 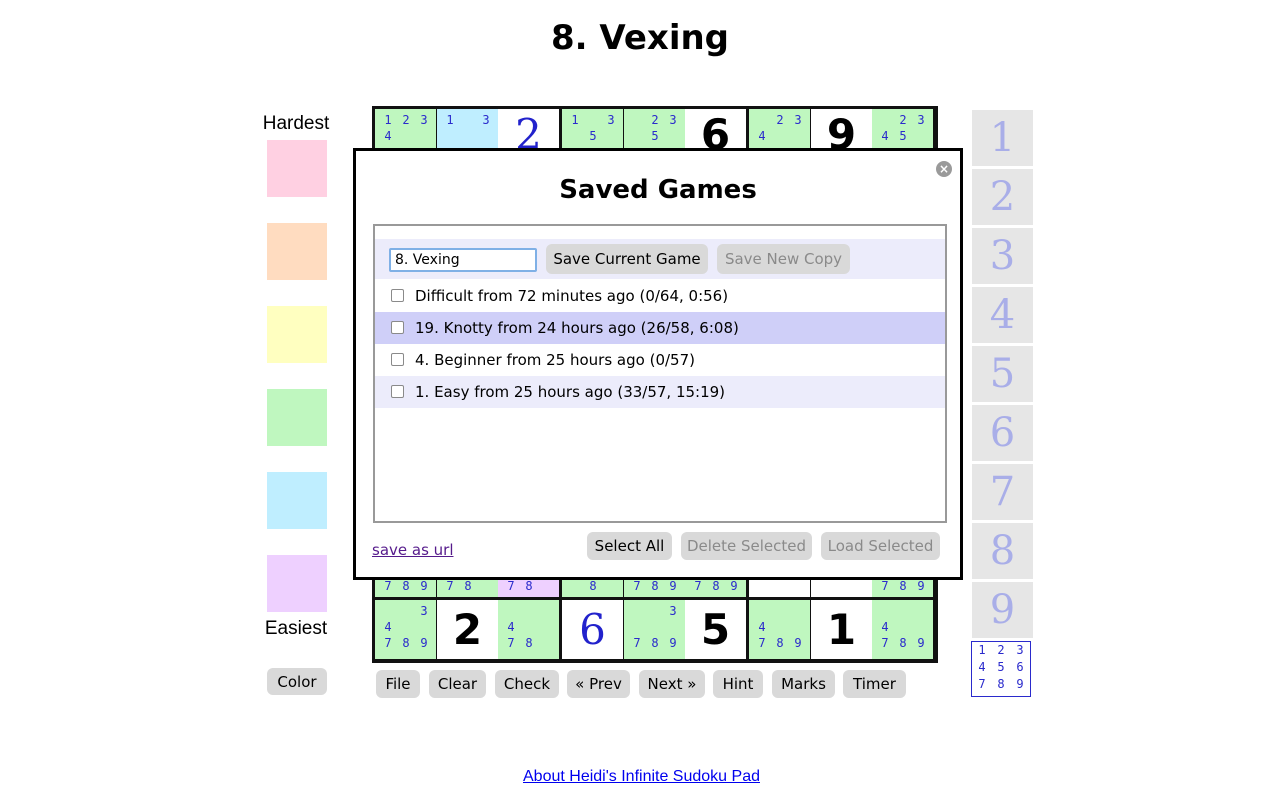 I want to click on candidate-mark: 1, so click(x=575, y=120).